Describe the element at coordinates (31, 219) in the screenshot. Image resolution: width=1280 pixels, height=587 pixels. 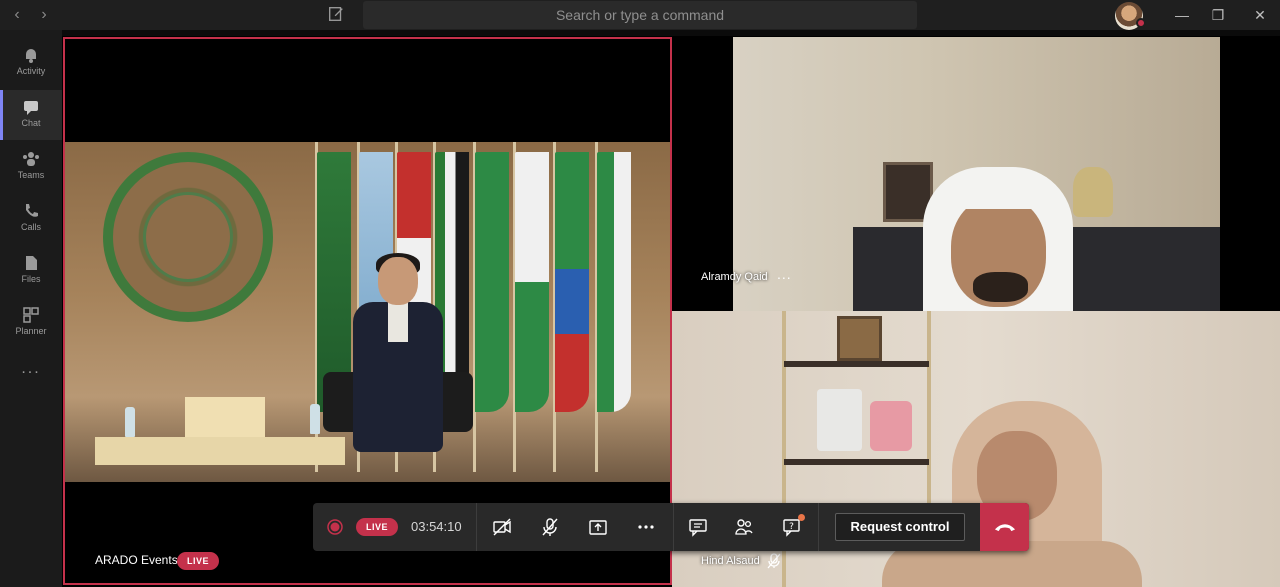
I see `rail-item-calls: Calls` at that location.